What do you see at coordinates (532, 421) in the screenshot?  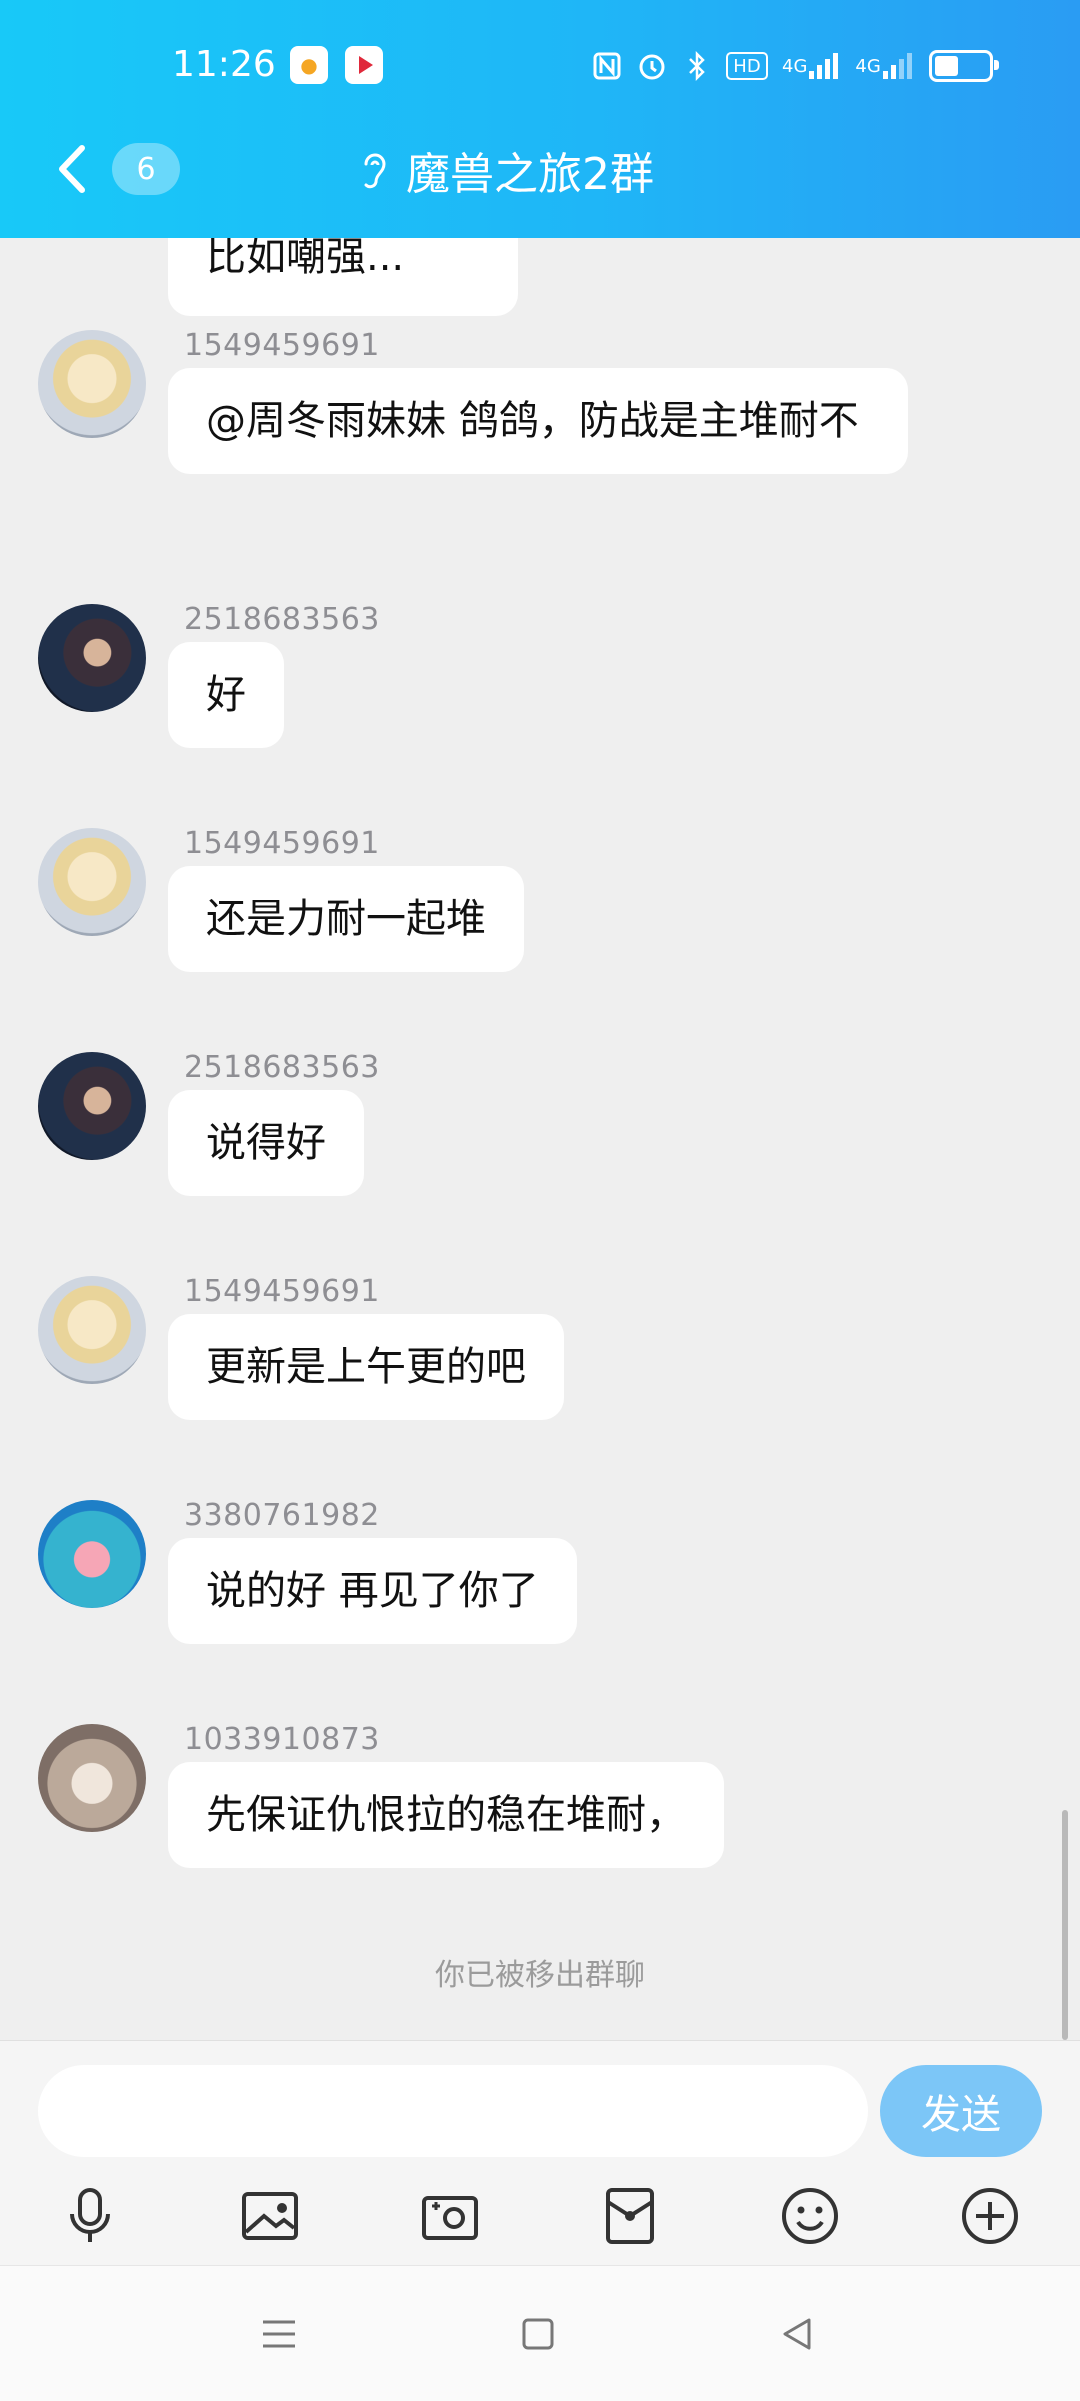 I see `message-text: @周冬雨妹妹 鸽鸽，防战是主堆耐不` at bounding box center [532, 421].